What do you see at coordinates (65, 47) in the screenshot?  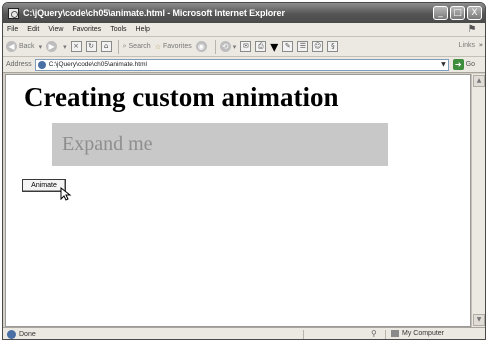 I see `forward-dropdown-button: ▾` at bounding box center [65, 47].